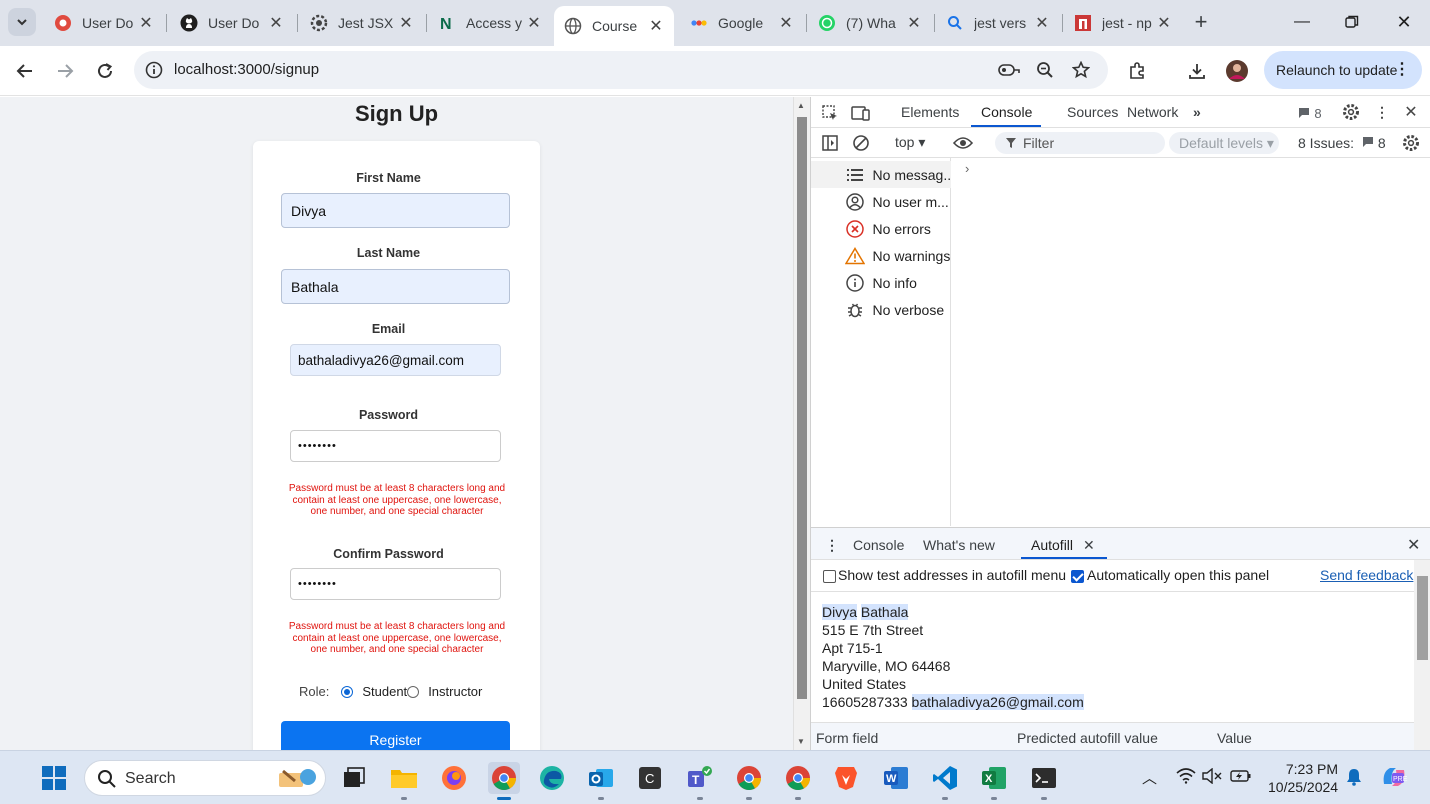 This screenshot has width=1430, height=804. I want to click on extensions-button, so click(1137, 71).